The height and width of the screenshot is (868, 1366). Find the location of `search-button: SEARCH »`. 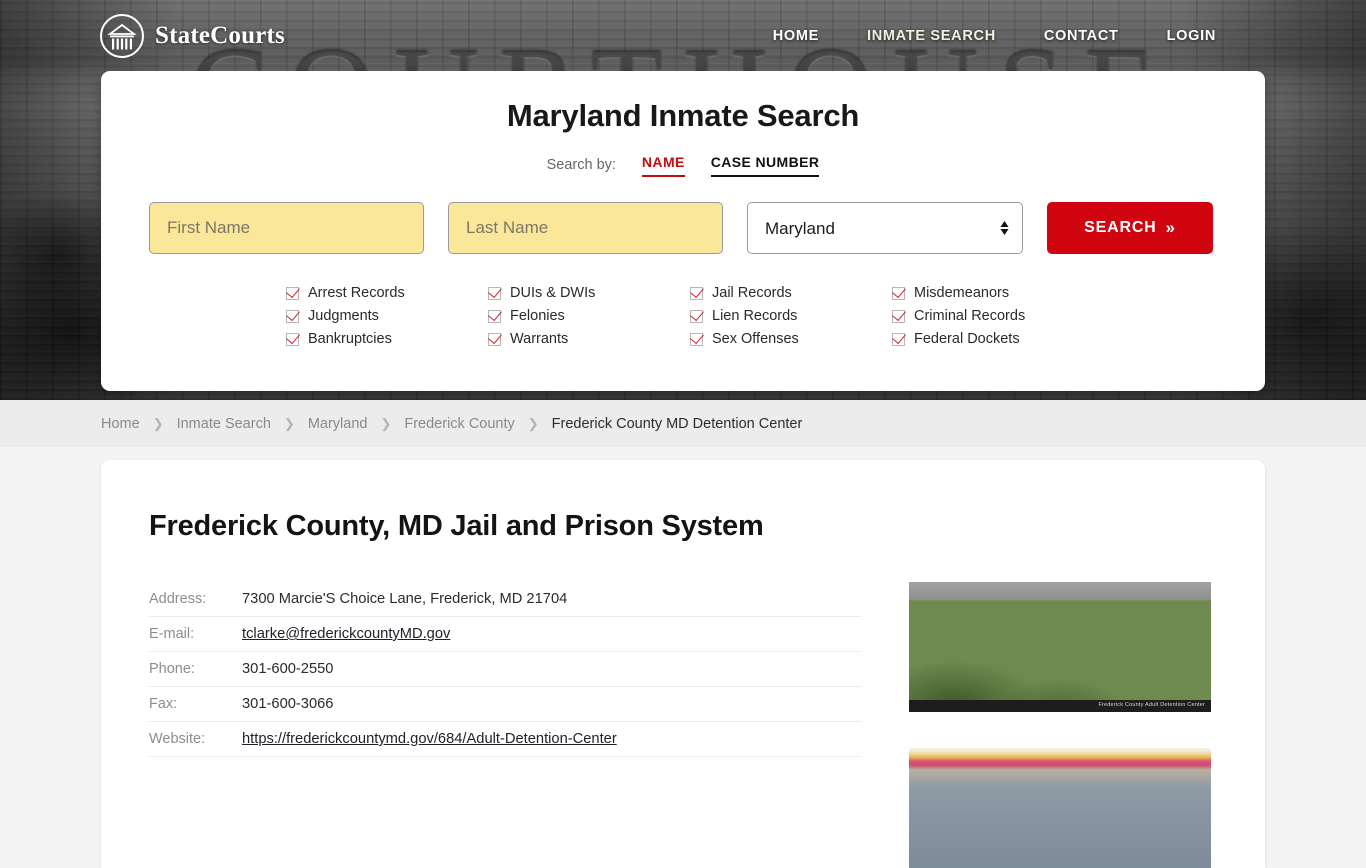

search-button: SEARCH » is located at coordinates (1130, 228).